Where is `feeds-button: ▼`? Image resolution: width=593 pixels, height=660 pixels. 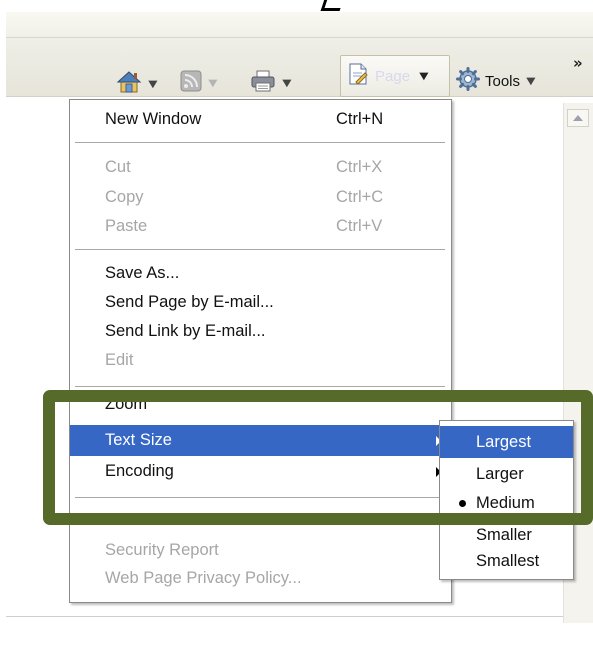 feeds-button: ▼ is located at coordinates (198, 83).